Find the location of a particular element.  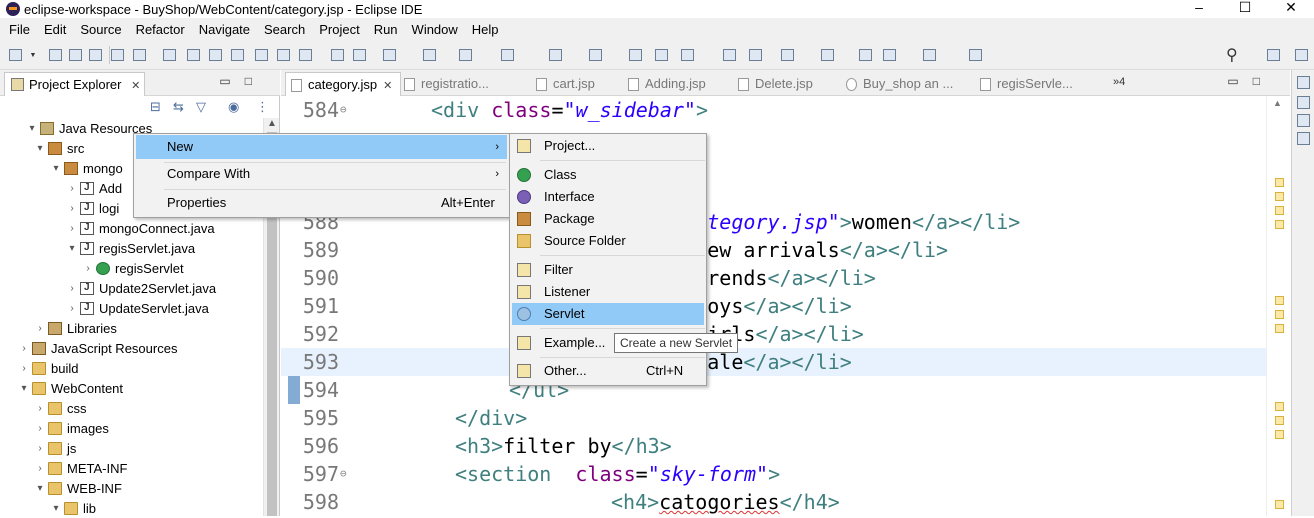

new-server-icon is located at coordinates (555, 55).